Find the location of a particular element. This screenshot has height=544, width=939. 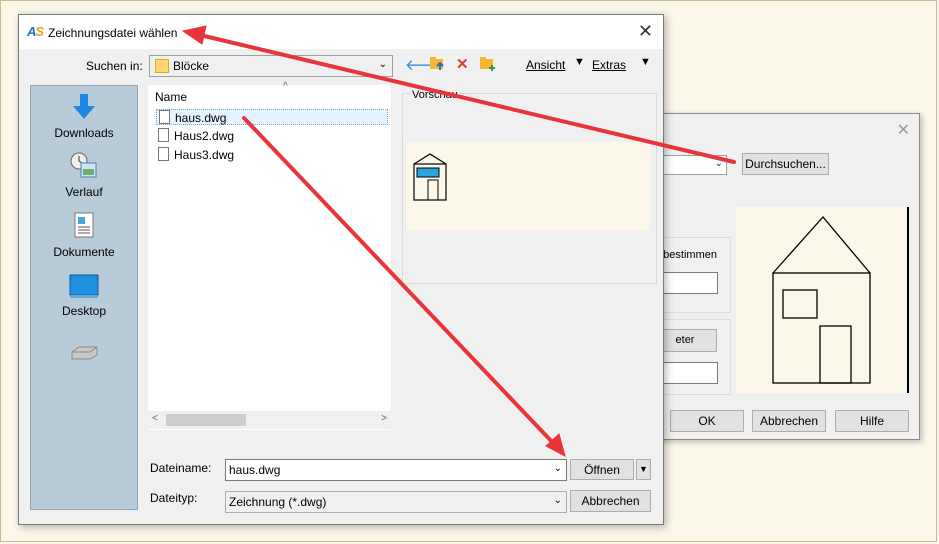

up-folder-icon is located at coordinates (437, 65).